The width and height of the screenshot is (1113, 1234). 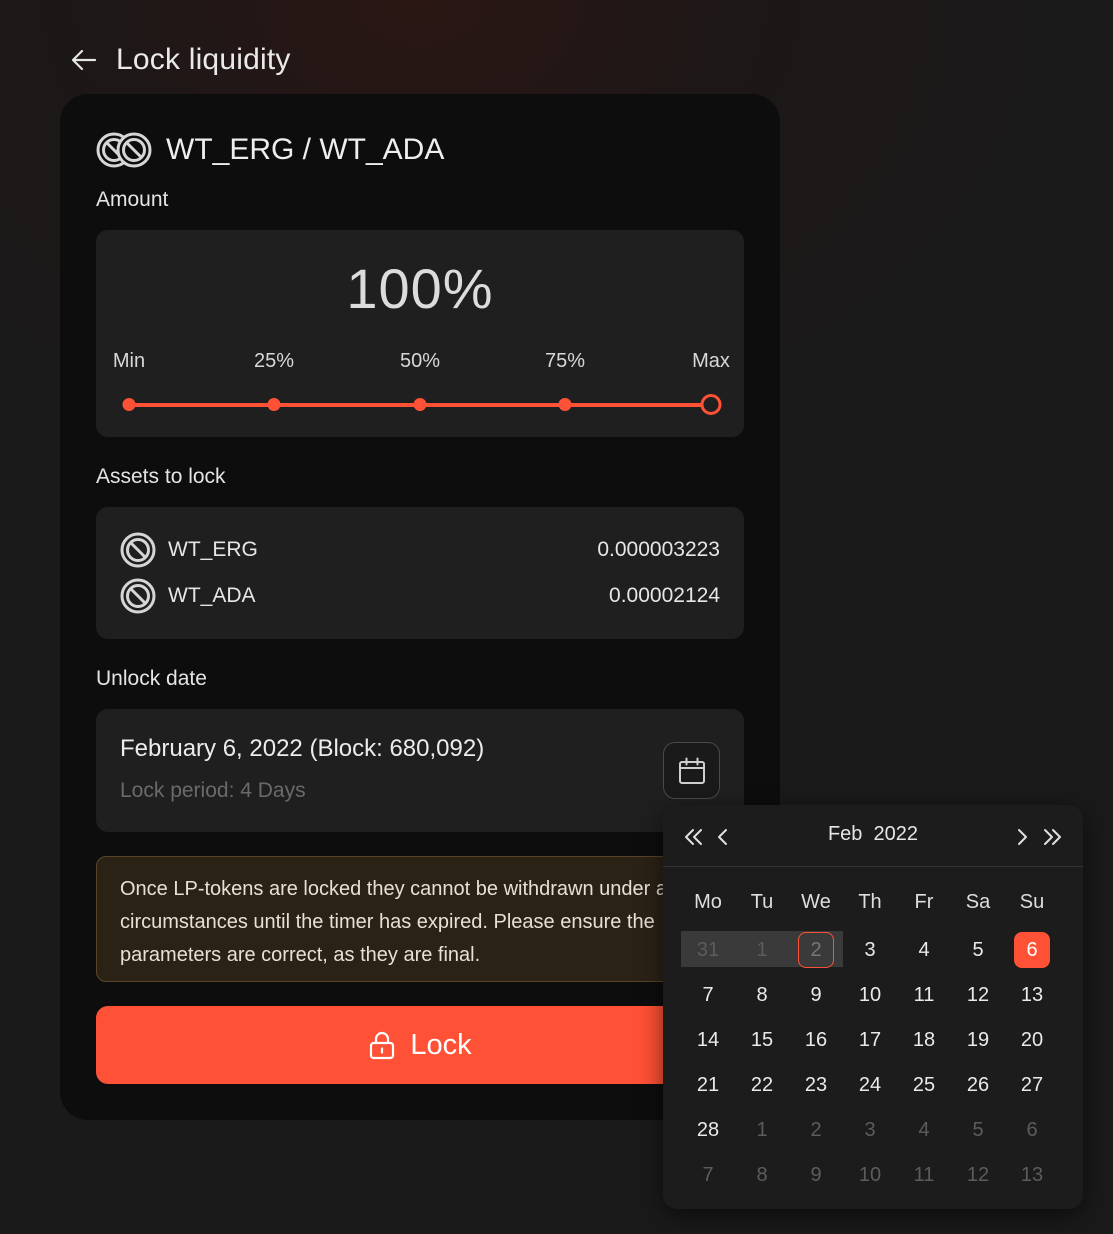 I want to click on lock-icon, so click(x=382, y=1045).